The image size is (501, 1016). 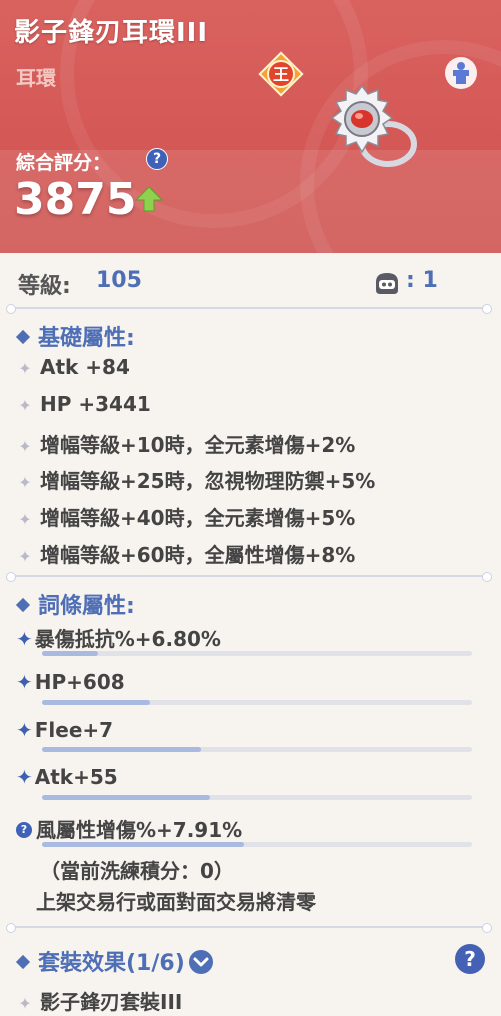 What do you see at coordinates (100, 1002) in the screenshot?
I see `set-item-line: ✦ 影子鋒刃套裝III` at bounding box center [100, 1002].